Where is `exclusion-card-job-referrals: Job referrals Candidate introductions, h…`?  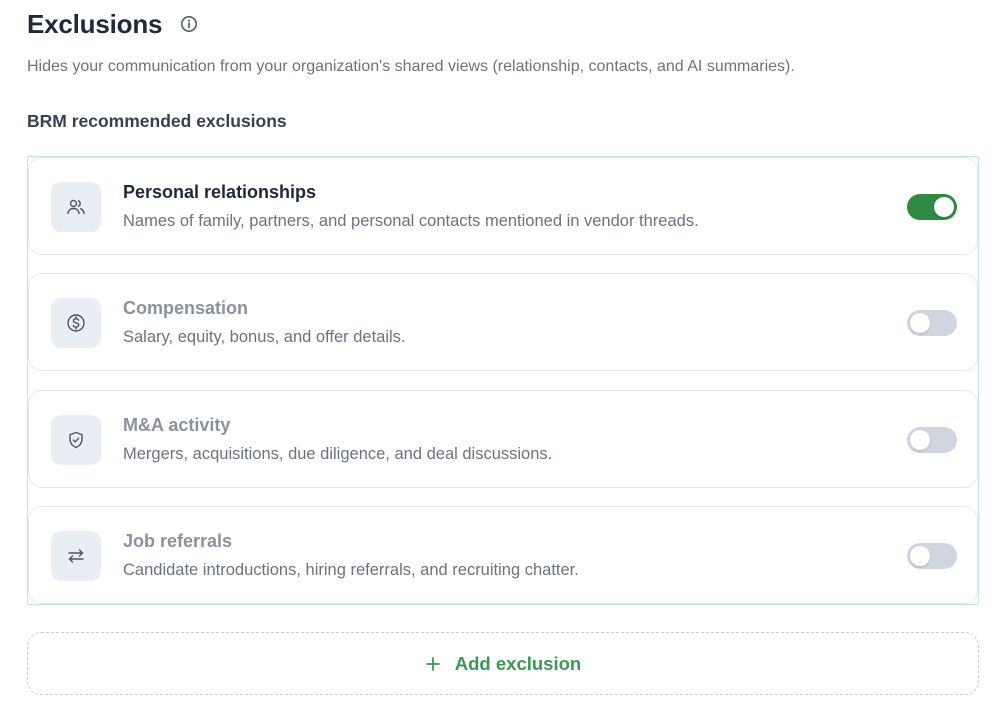
exclusion-card-job-referrals: Job referrals Candidate introductions, h… is located at coordinates (503, 555).